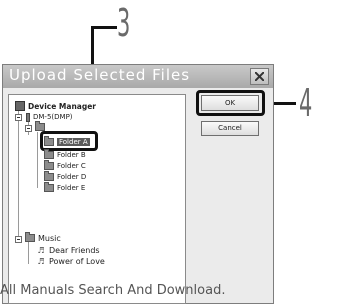 The width and height of the screenshot is (360, 304). What do you see at coordinates (124, 23) in the screenshot?
I see `callout-number-3: 3` at bounding box center [124, 23].